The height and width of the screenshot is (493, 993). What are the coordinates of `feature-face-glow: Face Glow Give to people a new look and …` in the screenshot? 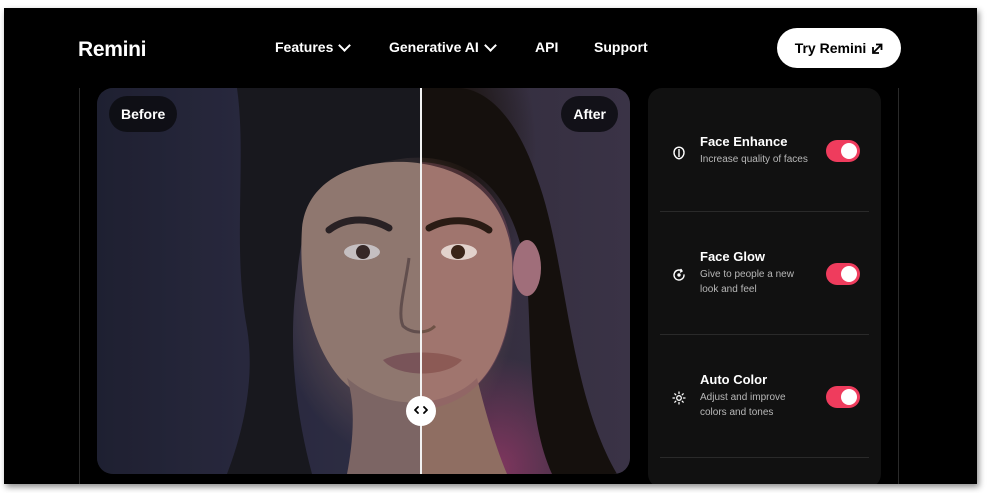 It's located at (764, 272).